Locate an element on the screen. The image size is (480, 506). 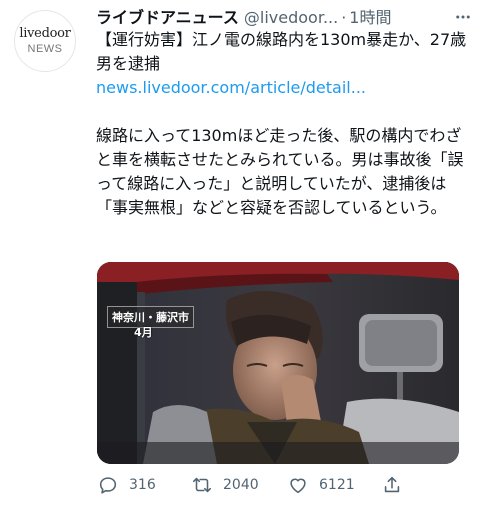
tweet-header: ライブドアニュース @livedoor... · 1時間 is located at coordinates (283, 16).